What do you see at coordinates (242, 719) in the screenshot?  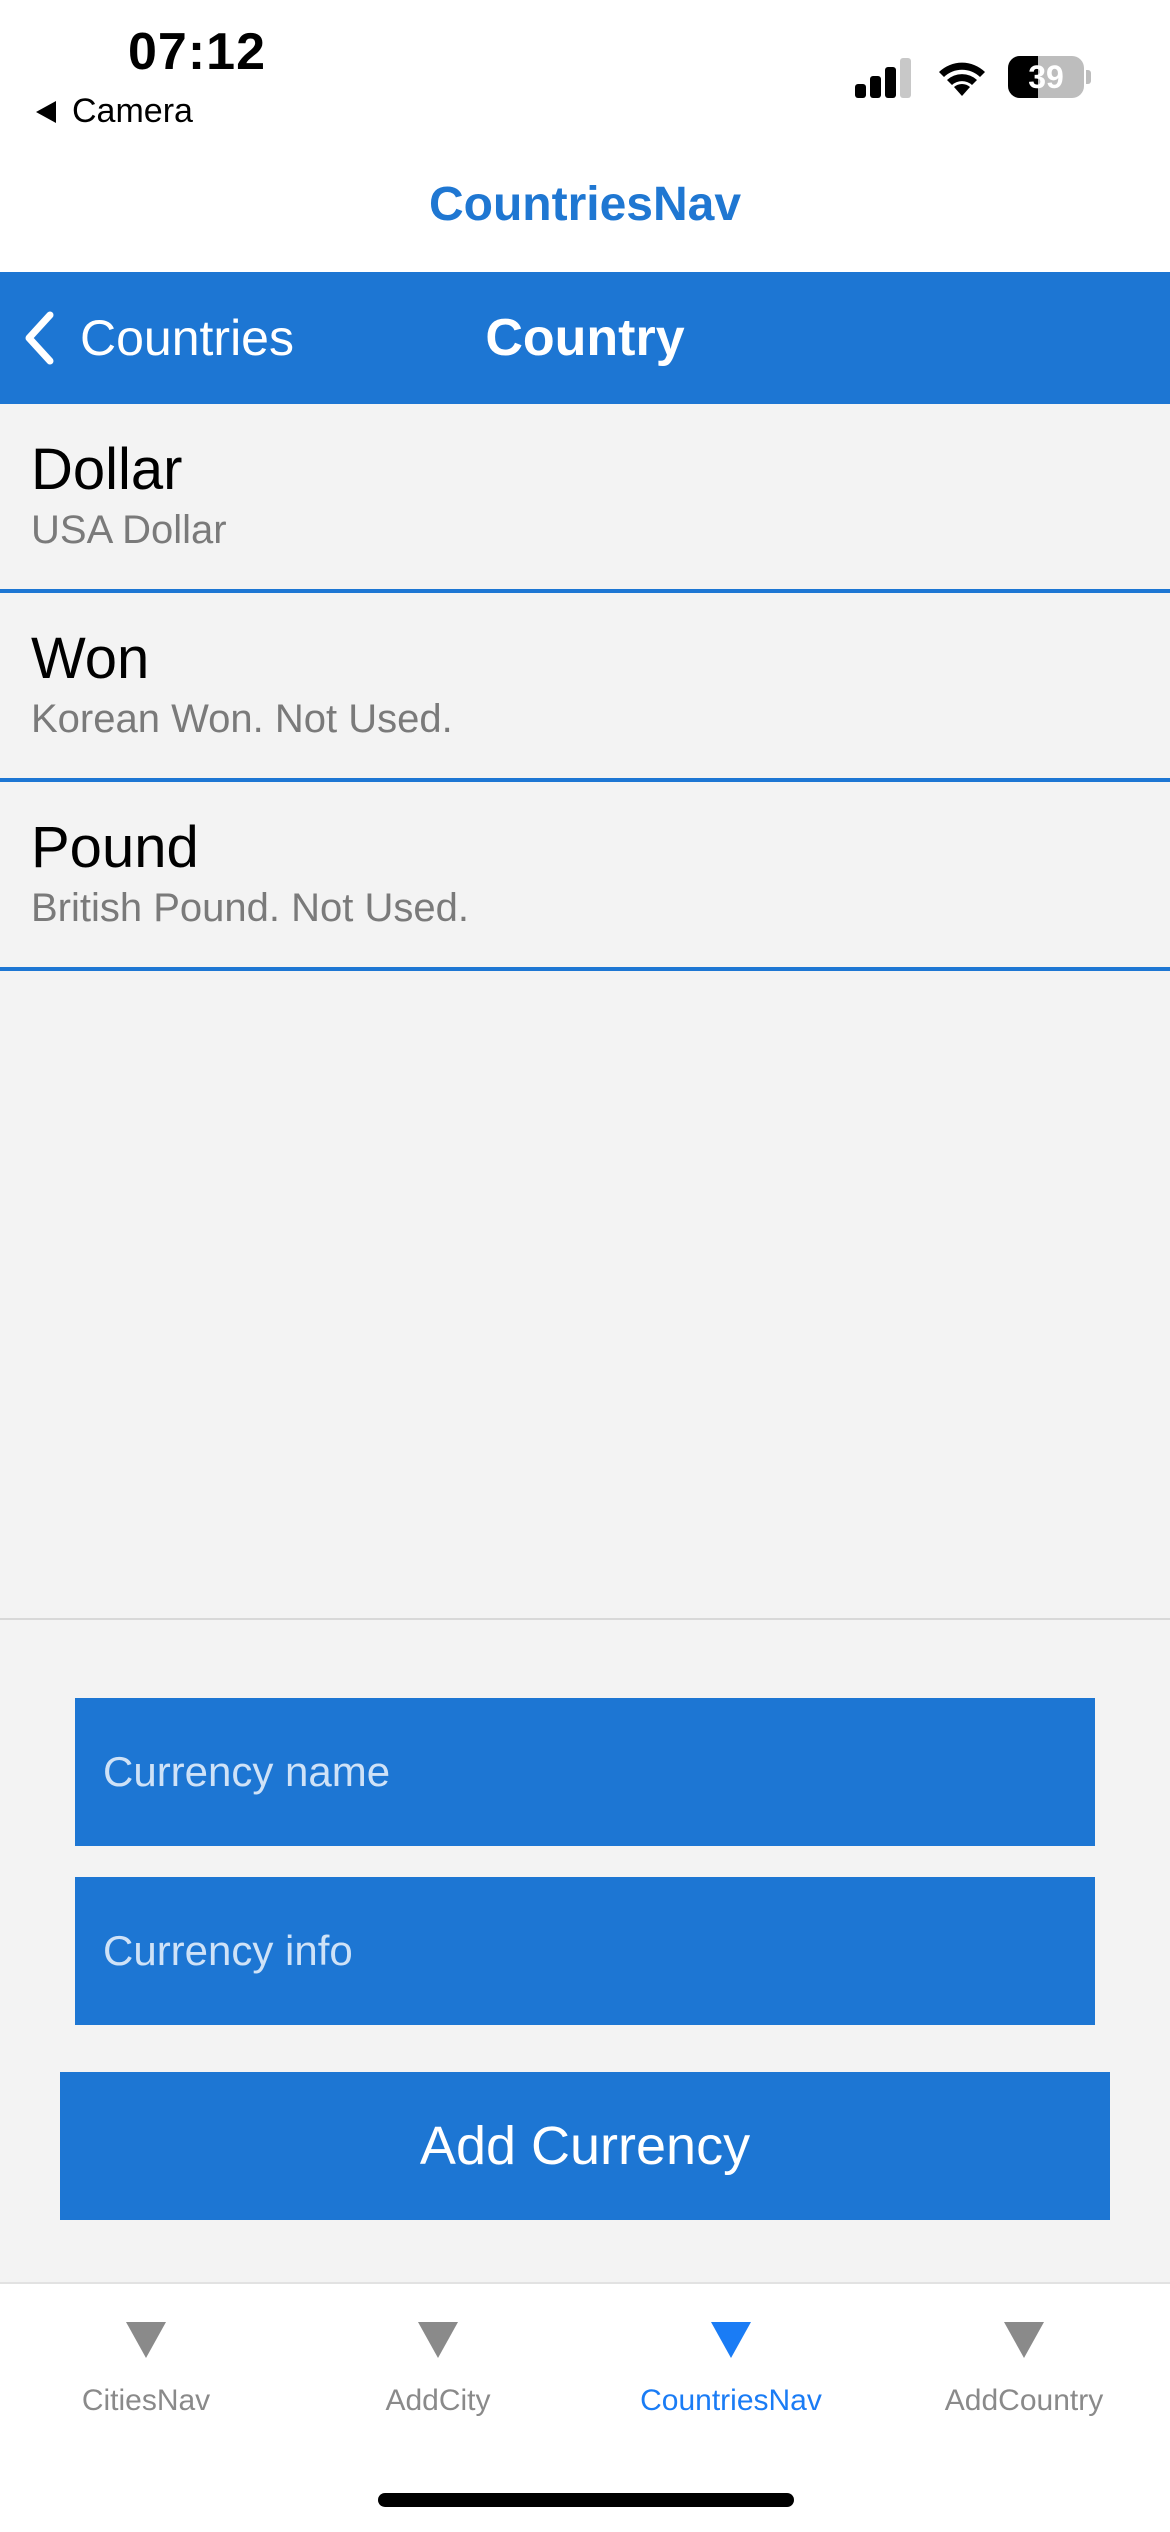 I see `currency-info: Korean Won. Not Used.` at bounding box center [242, 719].